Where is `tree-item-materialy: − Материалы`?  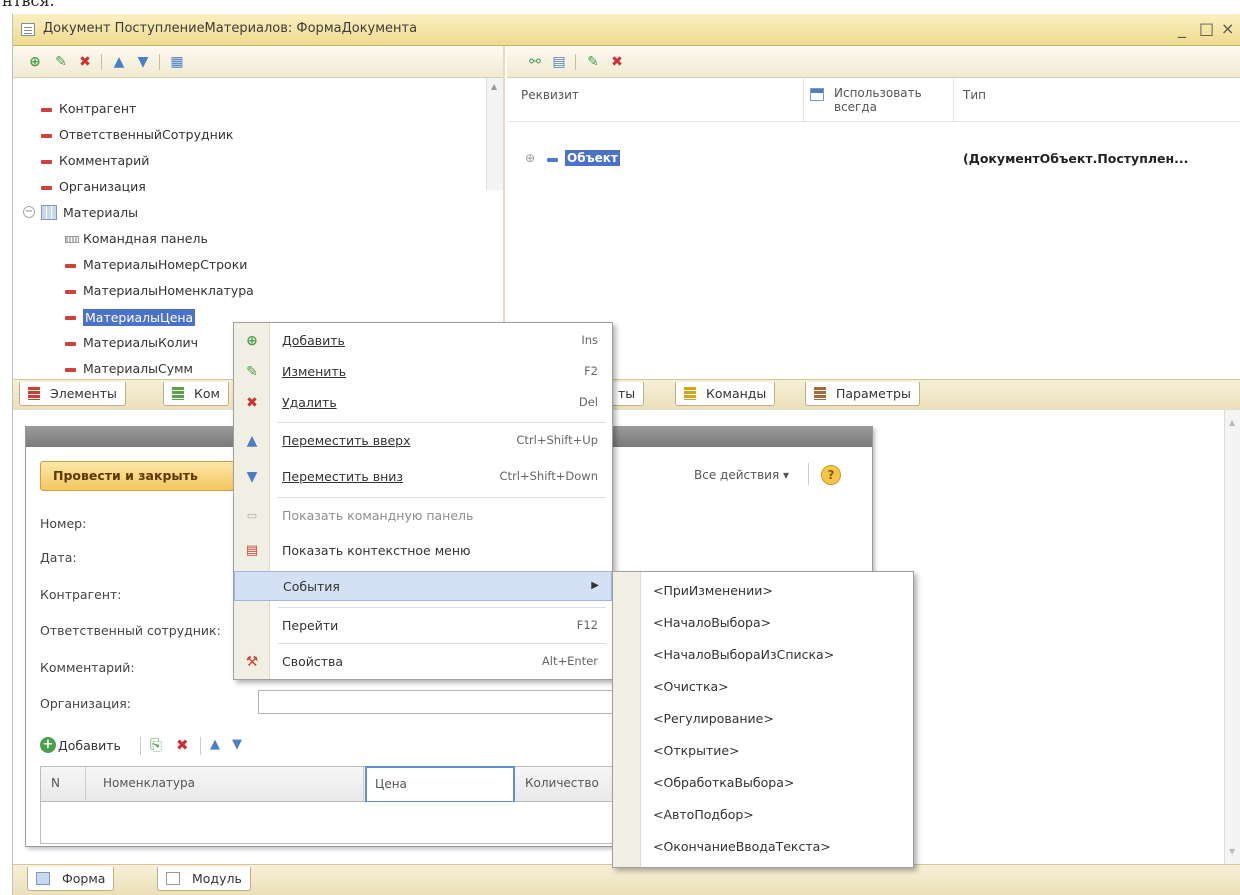
tree-item-materialy: − Материалы is located at coordinates (173, 214).